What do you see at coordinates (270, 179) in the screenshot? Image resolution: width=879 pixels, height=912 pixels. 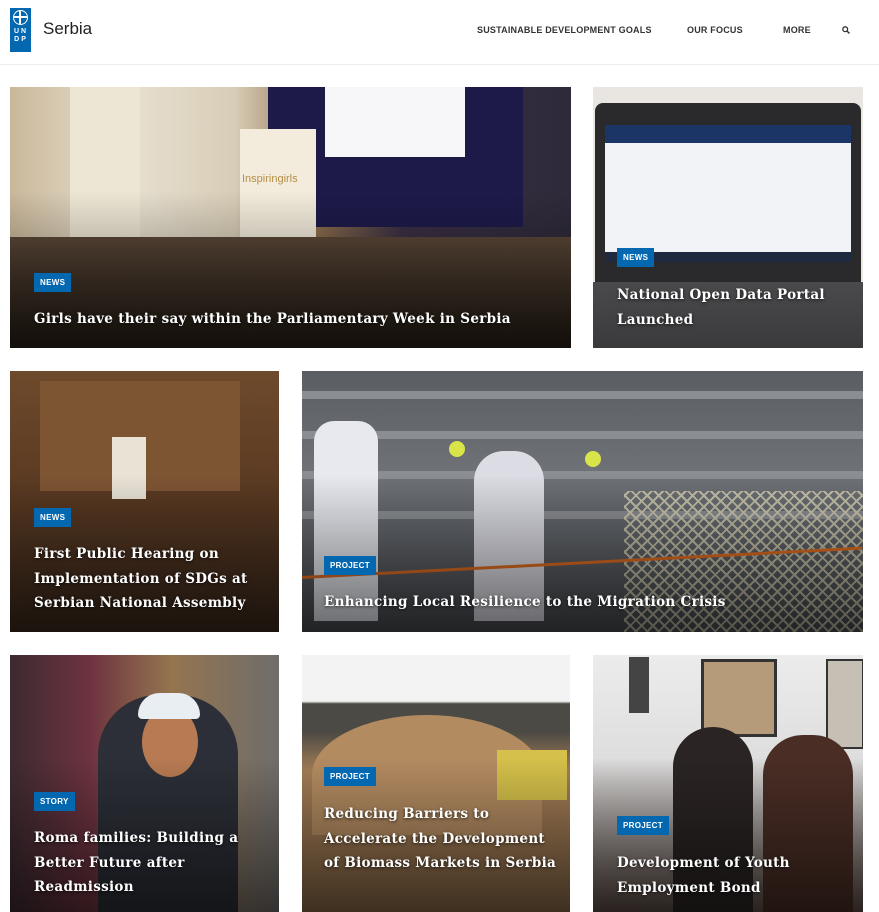 I see `banner-text: Inspiringirls` at bounding box center [270, 179].